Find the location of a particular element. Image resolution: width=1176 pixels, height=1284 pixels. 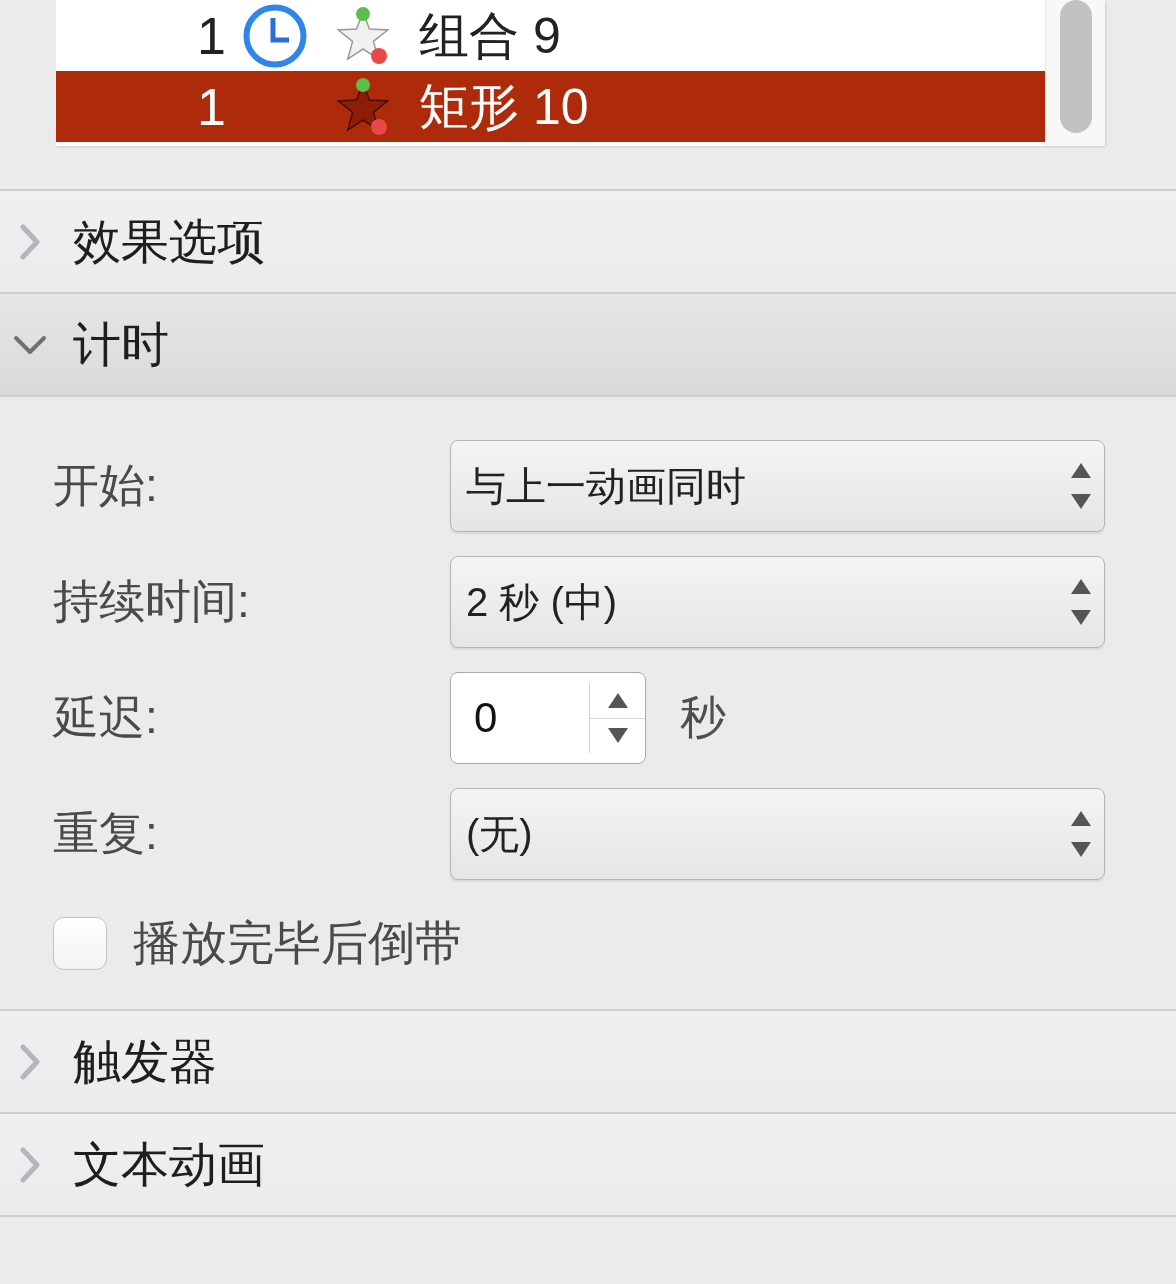

animation-row: 1 矩形 10 is located at coordinates (550, 106).